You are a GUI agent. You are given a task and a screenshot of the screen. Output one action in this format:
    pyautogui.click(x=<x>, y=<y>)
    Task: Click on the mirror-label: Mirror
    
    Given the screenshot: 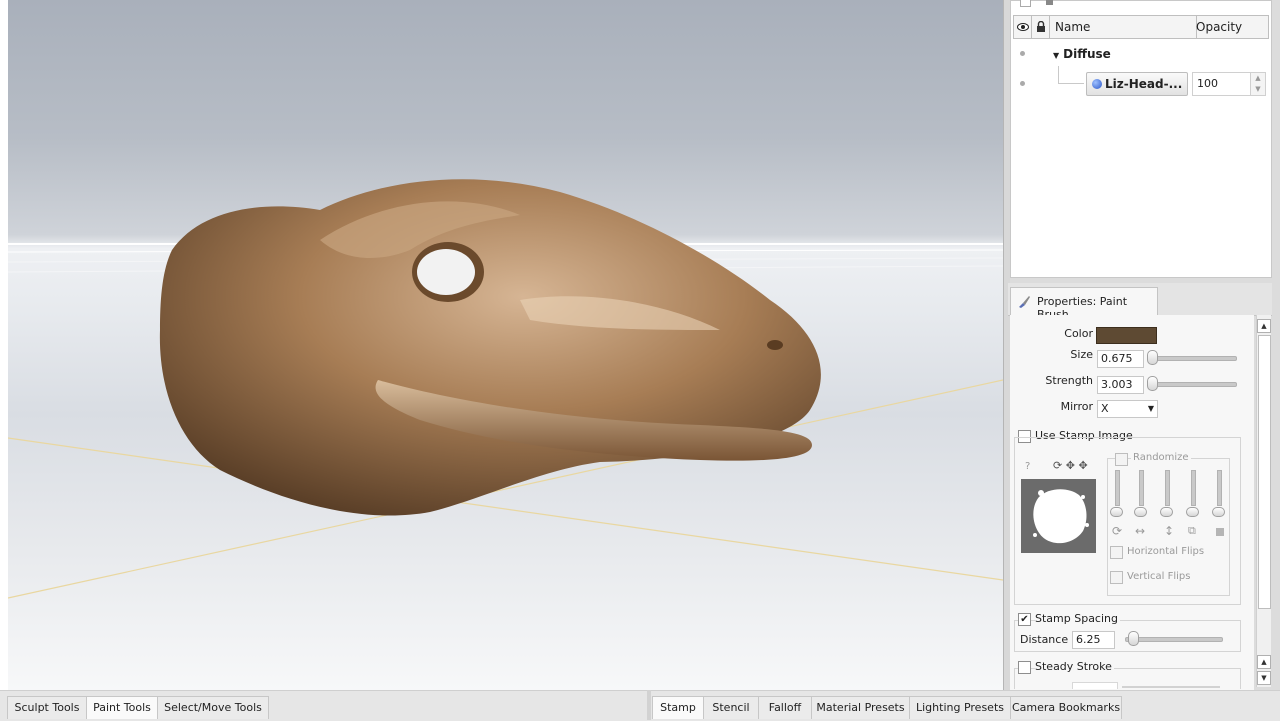 What is the action you would take?
    pyautogui.click(x=1076, y=406)
    